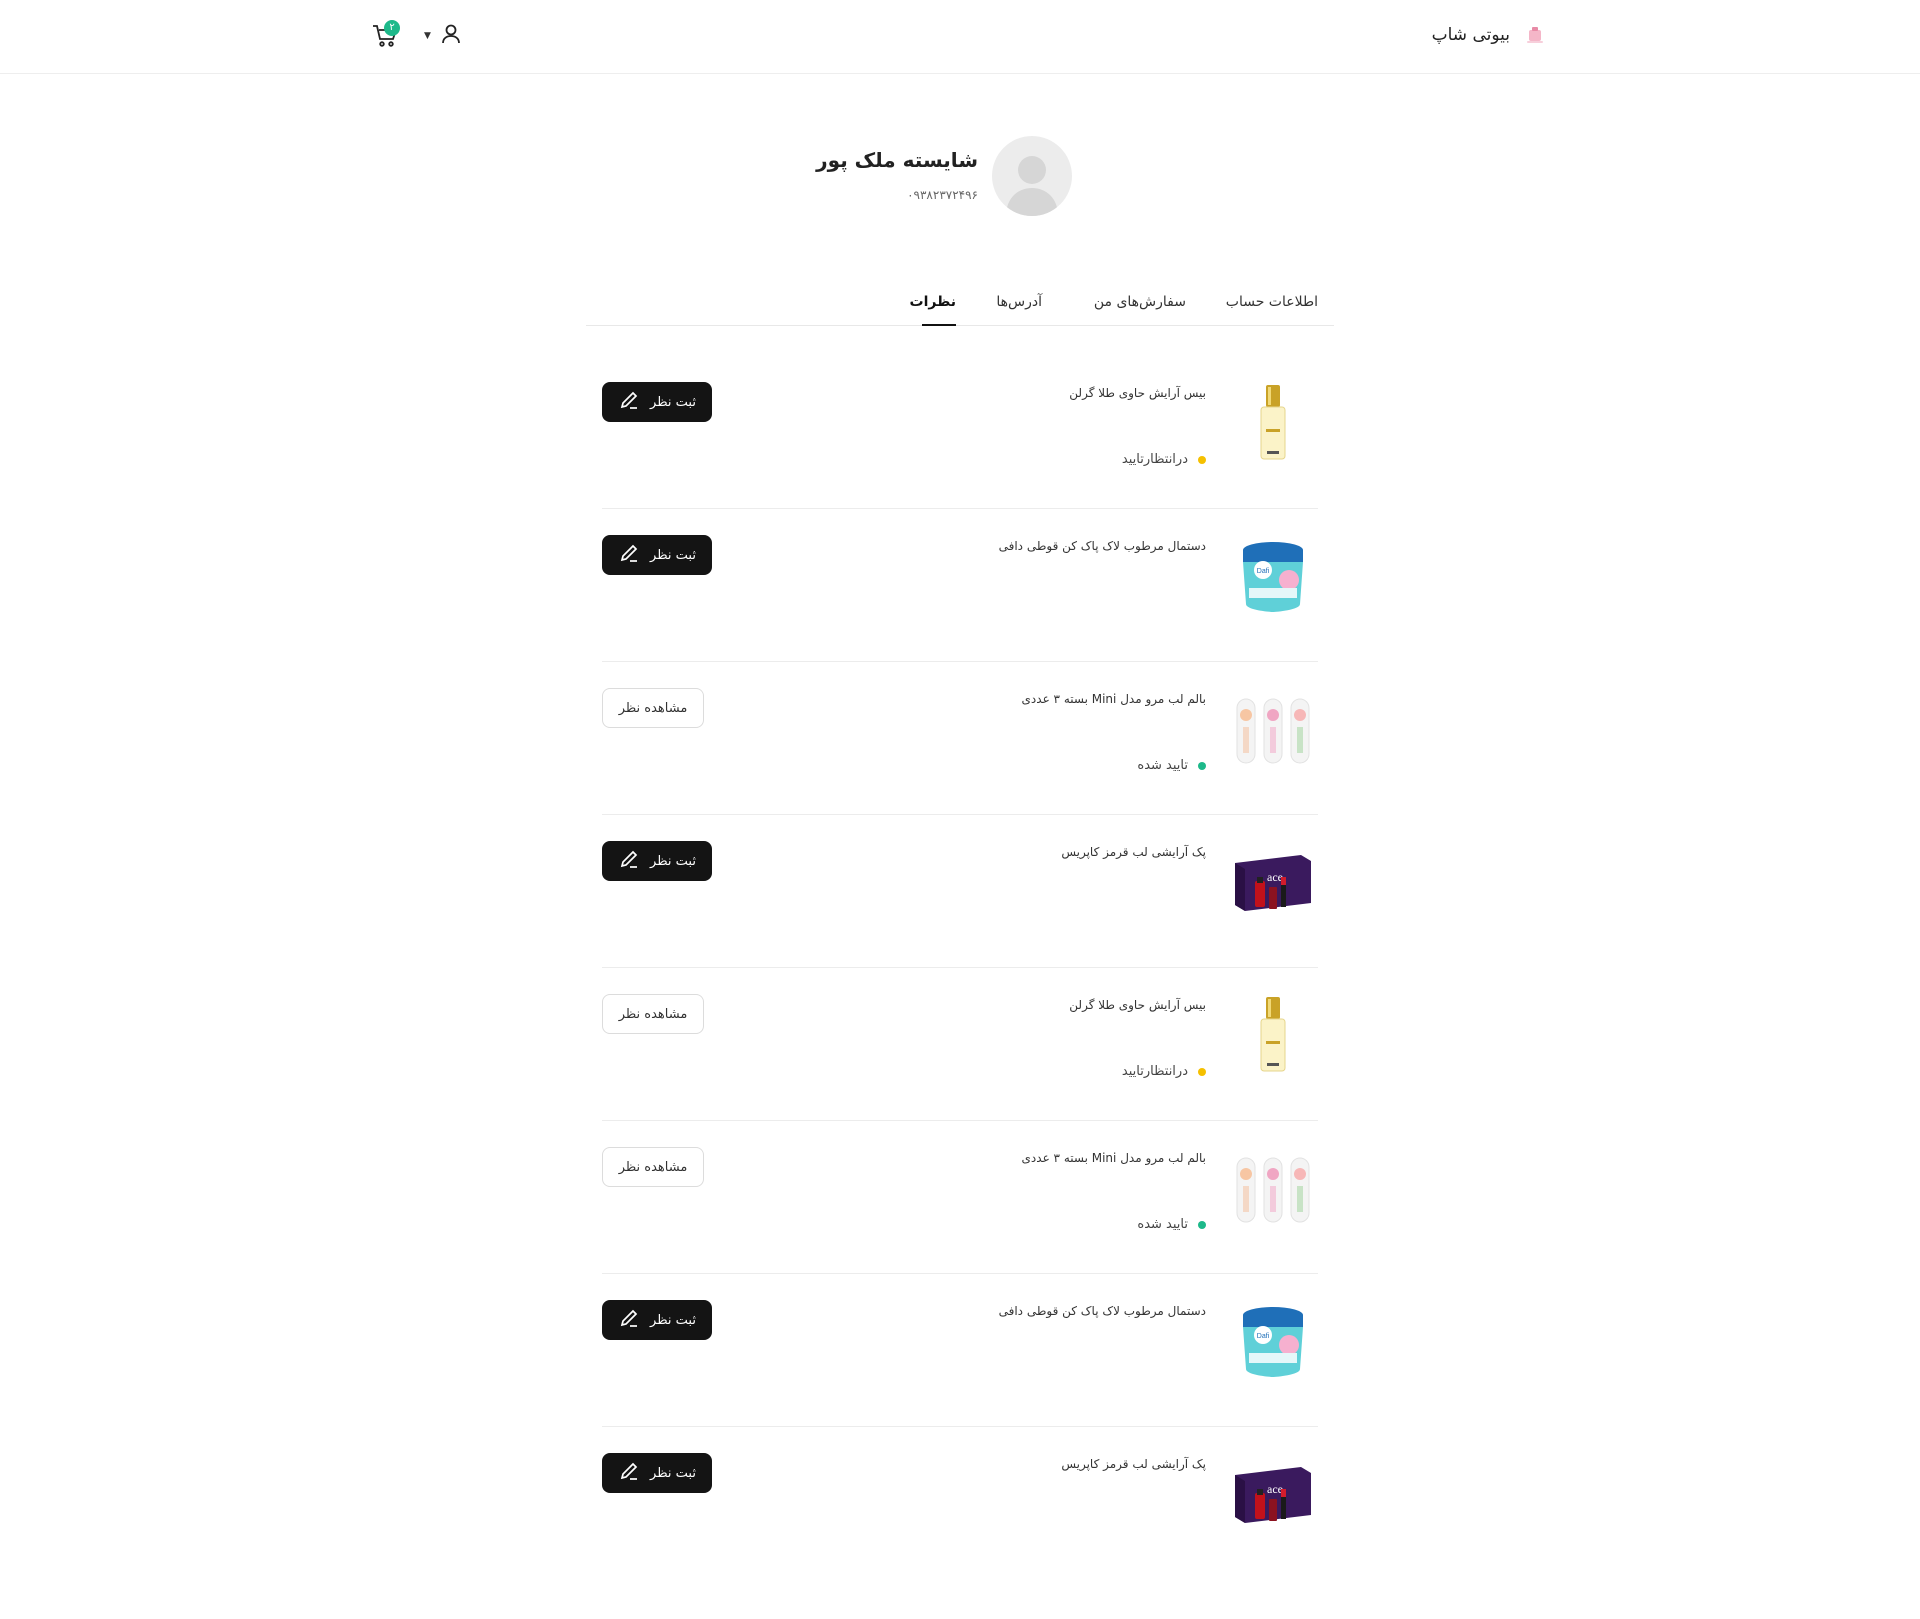  I want to click on user-menu: ▼, so click(443, 36).